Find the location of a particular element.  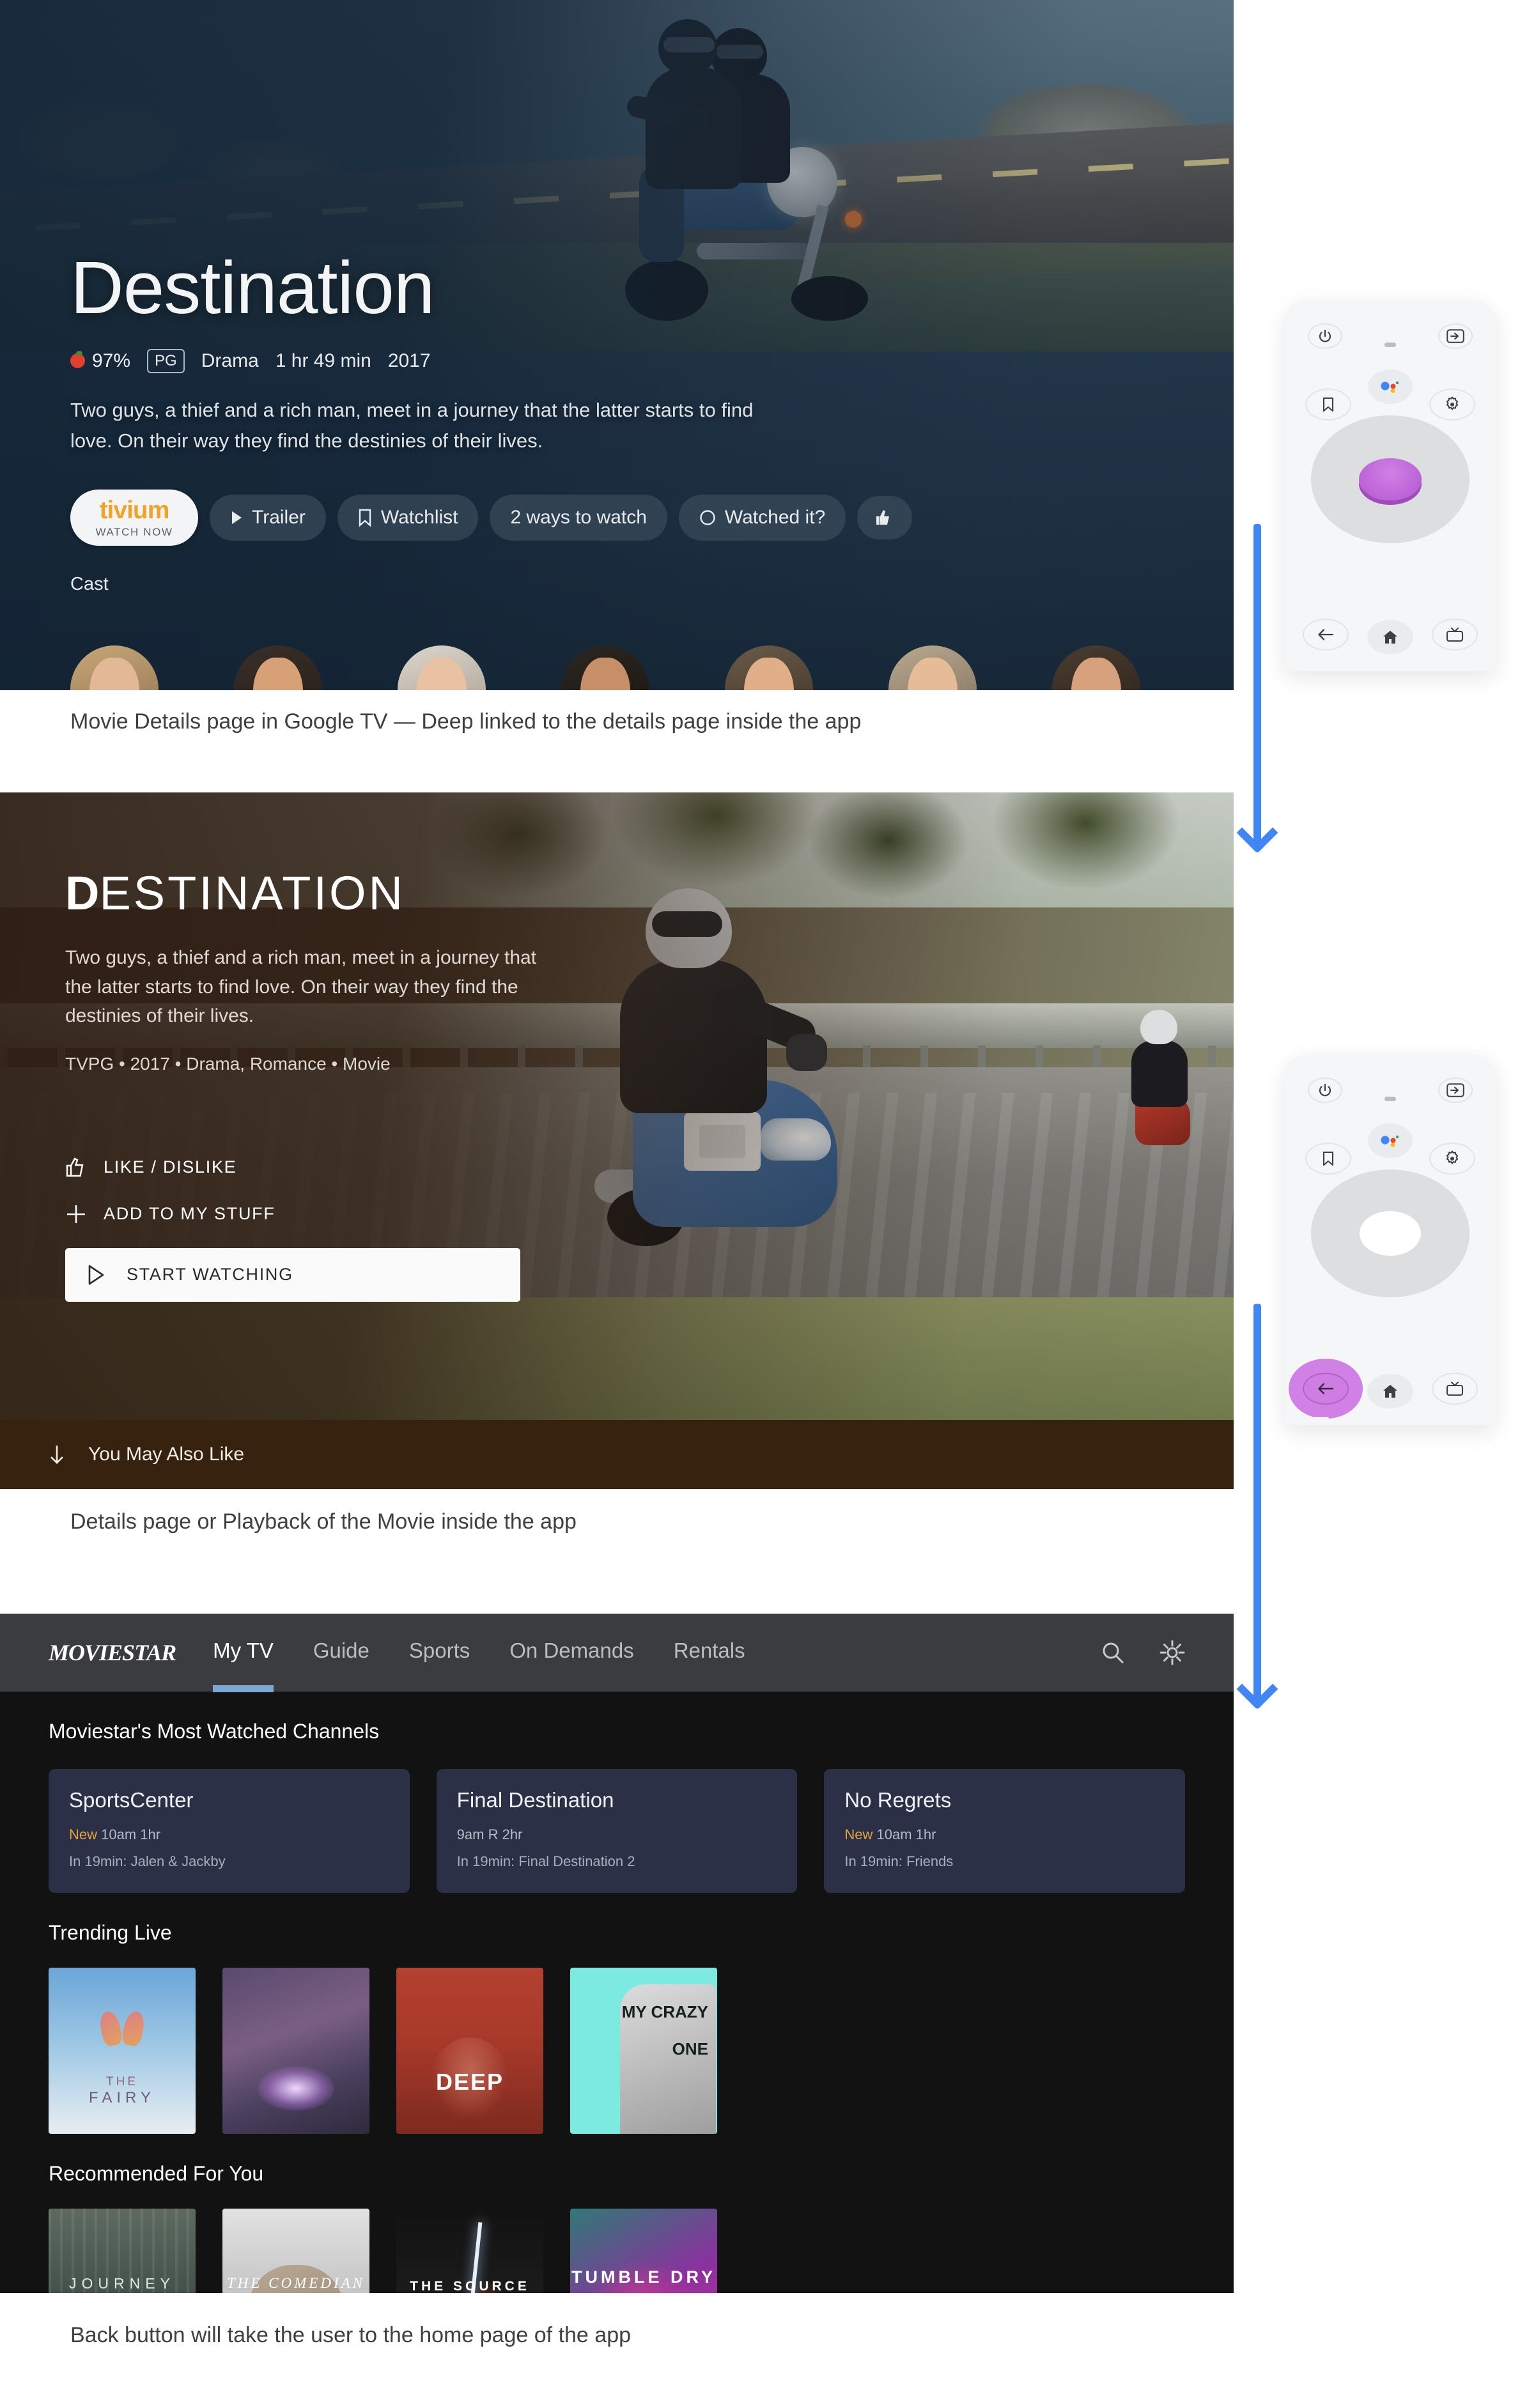

tab-sports: Sports is located at coordinates (439, 1653).